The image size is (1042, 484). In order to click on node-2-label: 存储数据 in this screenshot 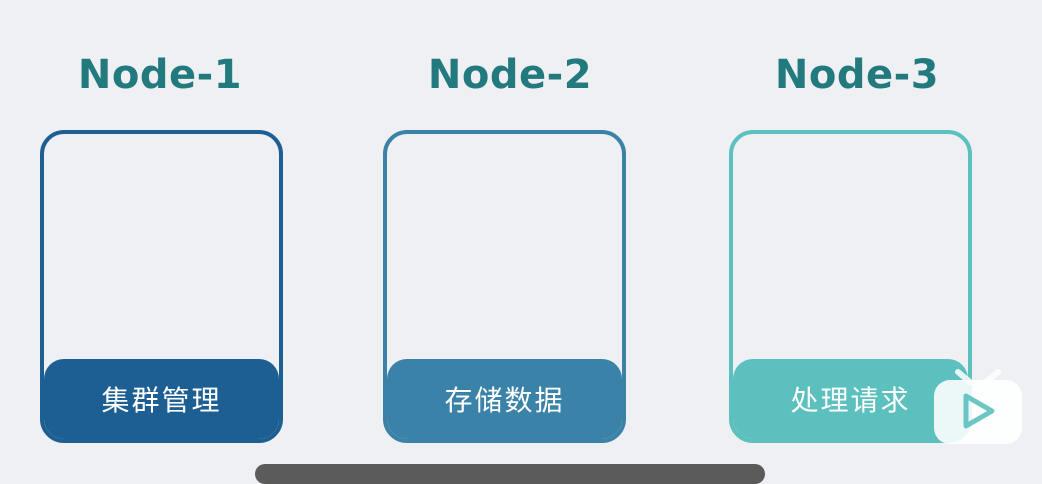, I will do `click(504, 399)`.